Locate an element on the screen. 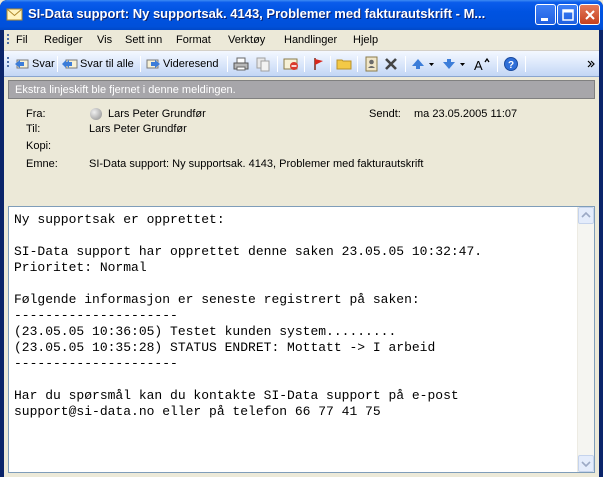 This screenshot has width=603, height=477. minimize-icon is located at coordinates (544, 19).